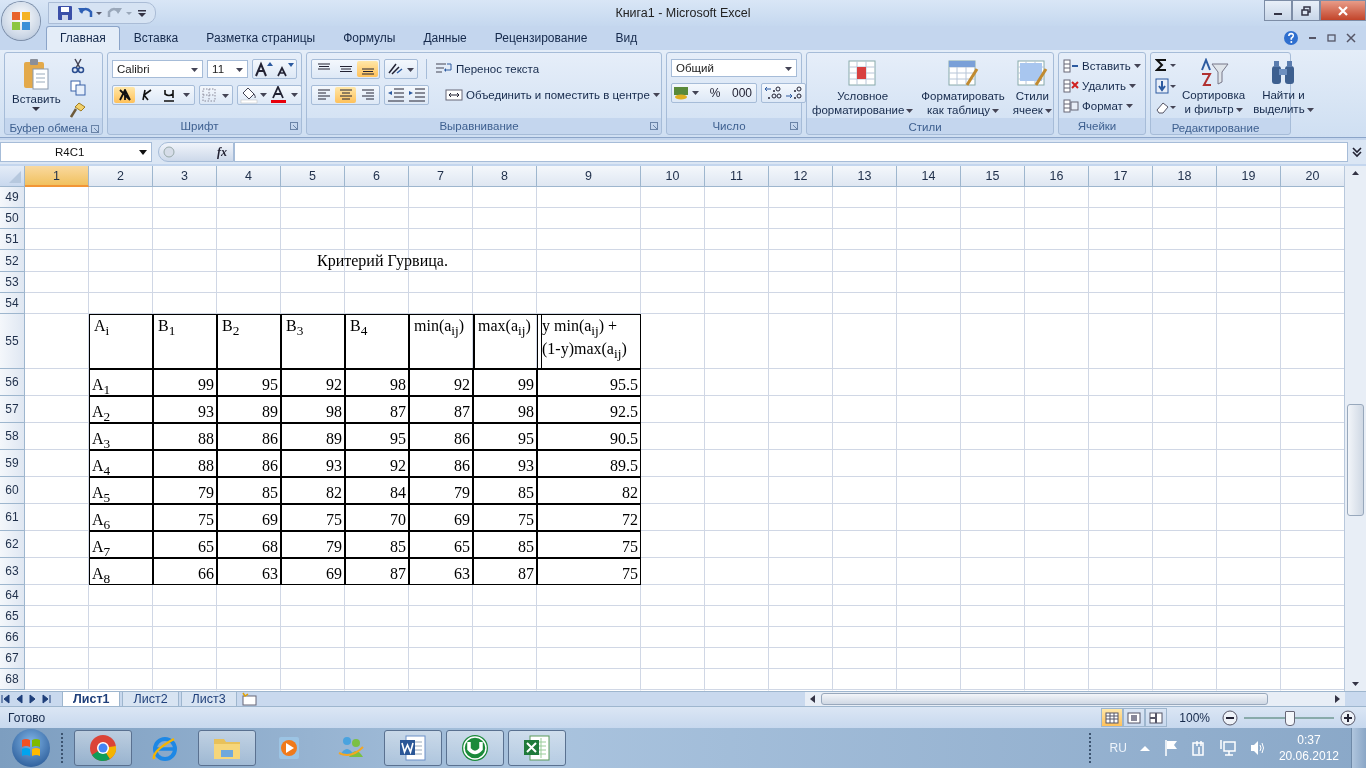  I want to click on column-header: 8, so click(505, 176).